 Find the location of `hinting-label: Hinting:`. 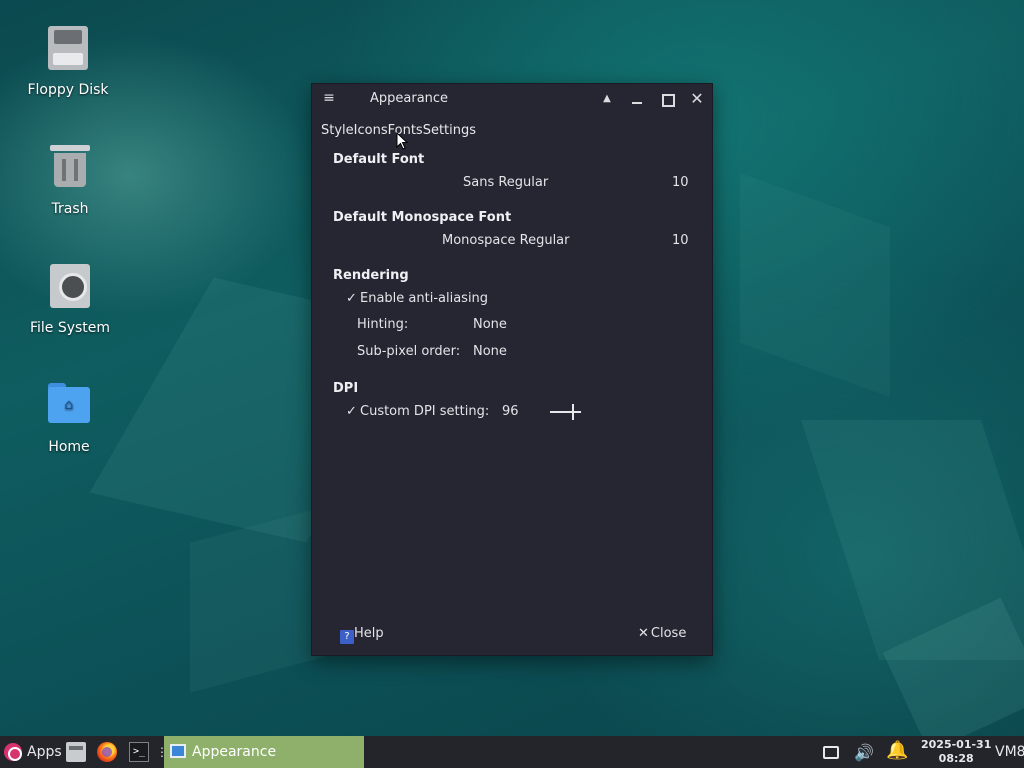

hinting-label: Hinting: is located at coordinates (383, 324).